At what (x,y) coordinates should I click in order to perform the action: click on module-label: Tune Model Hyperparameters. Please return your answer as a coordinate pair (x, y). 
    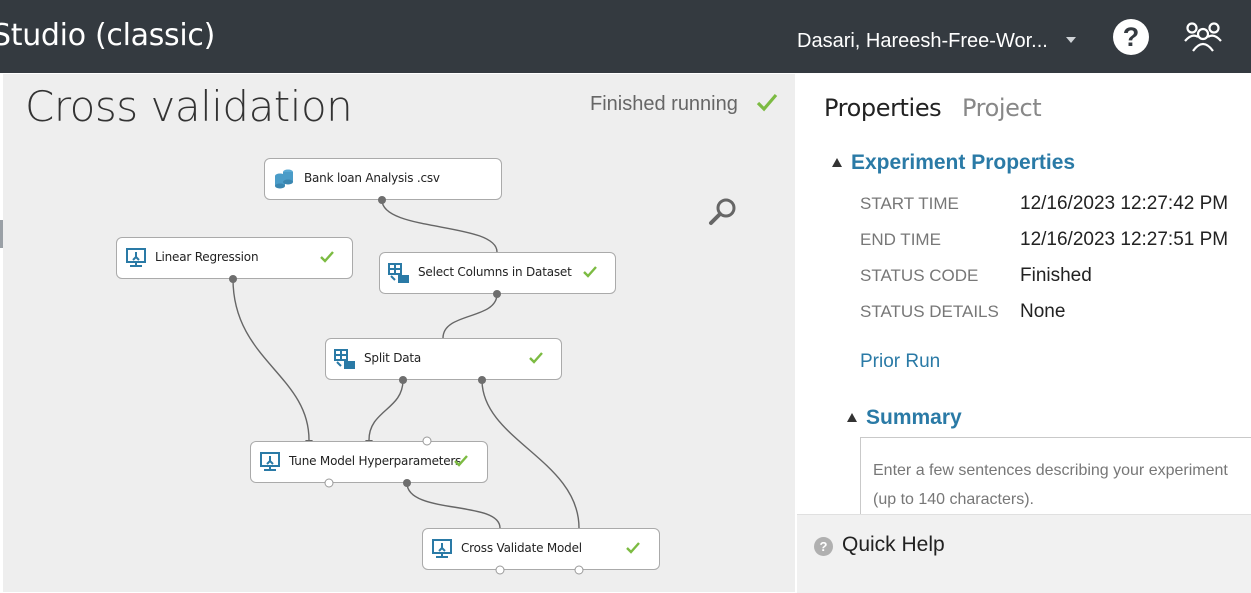
    Looking at the image, I should click on (375, 461).